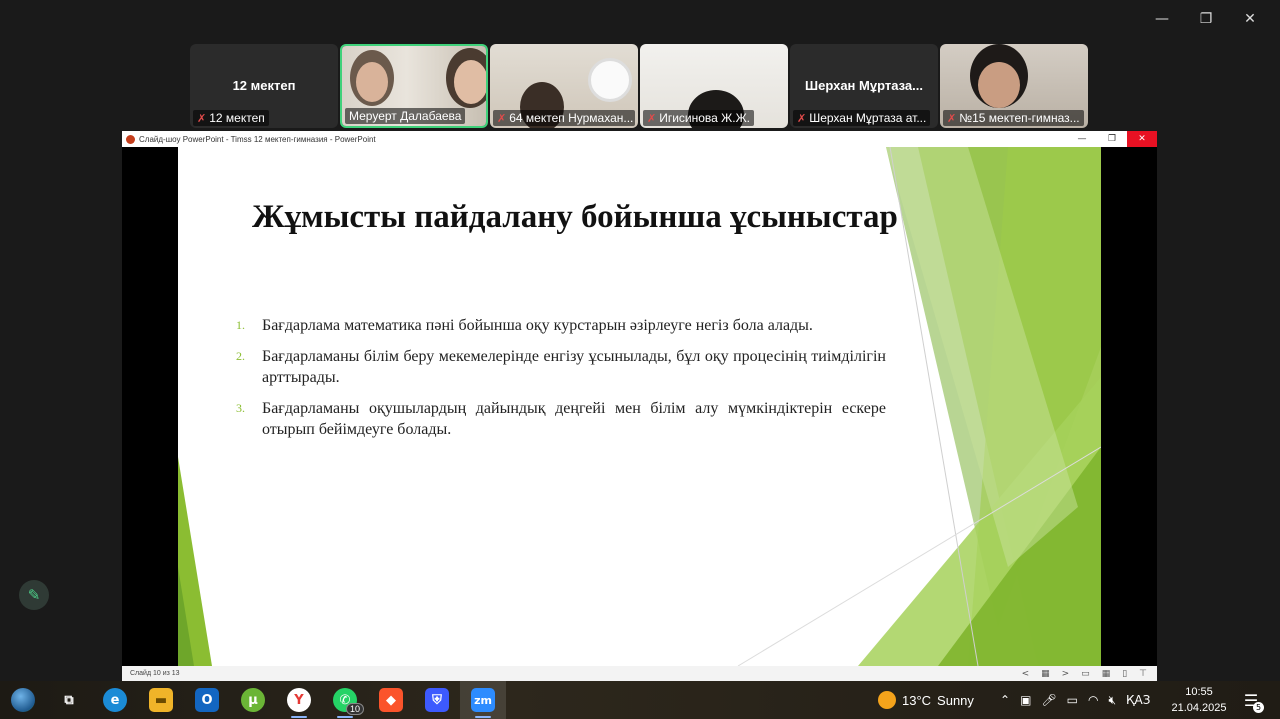 This screenshot has height=719, width=1280. What do you see at coordinates (1093, 700) in the screenshot?
I see `wifi-icon: ◠` at bounding box center [1093, 700].